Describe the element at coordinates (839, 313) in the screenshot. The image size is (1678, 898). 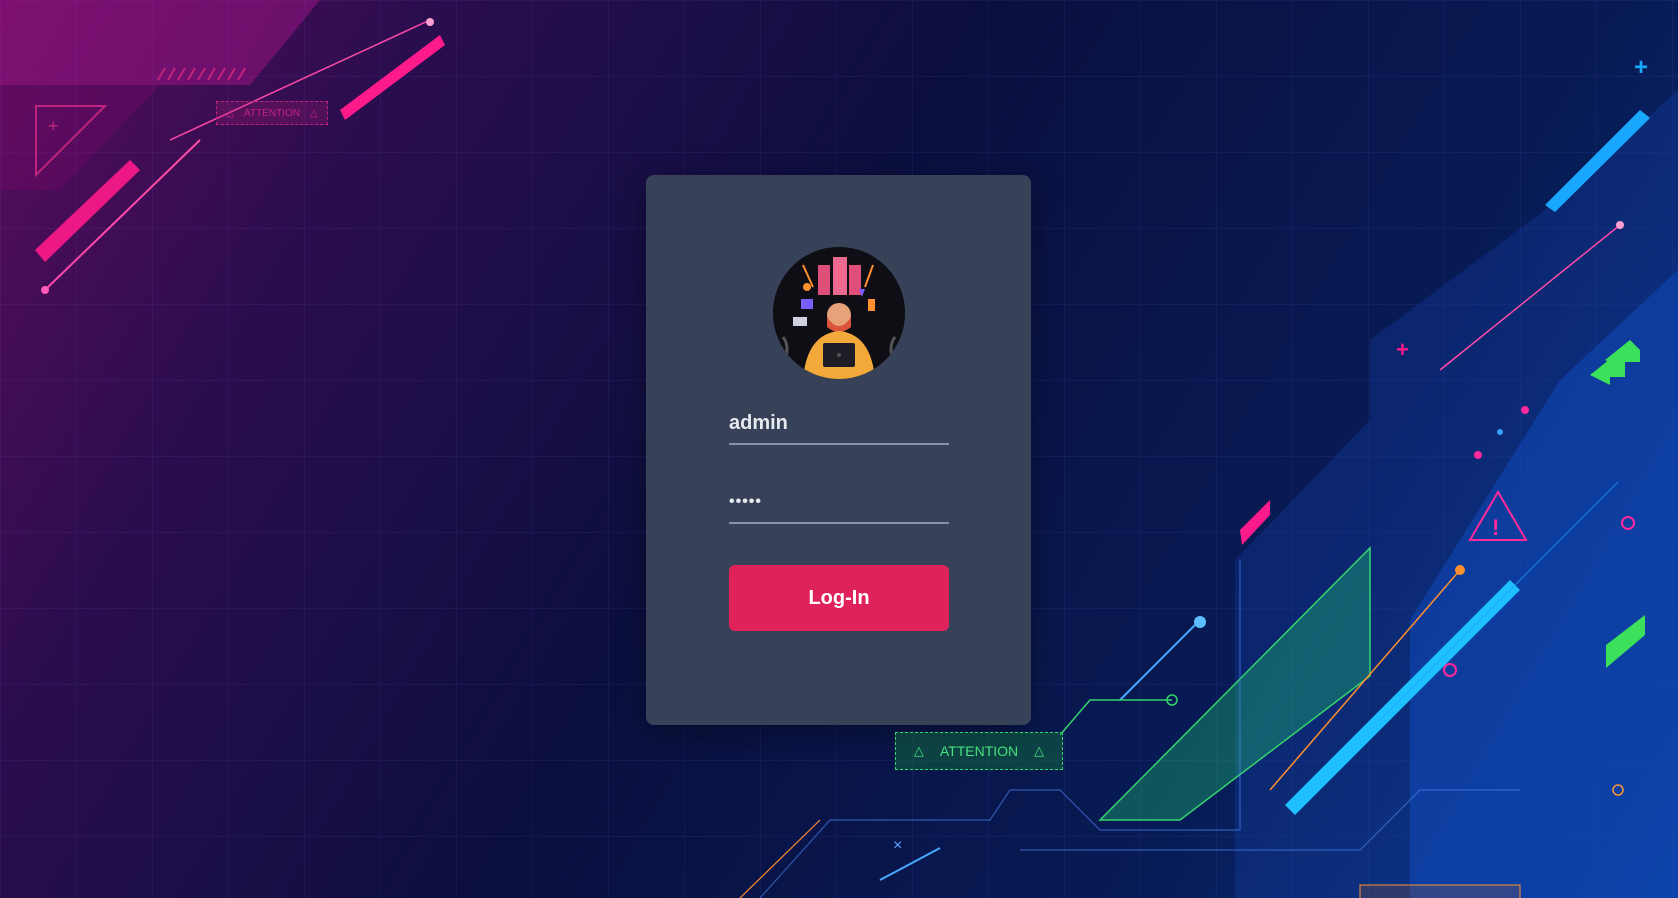
I see `hacker-avatar-icon` at that location.